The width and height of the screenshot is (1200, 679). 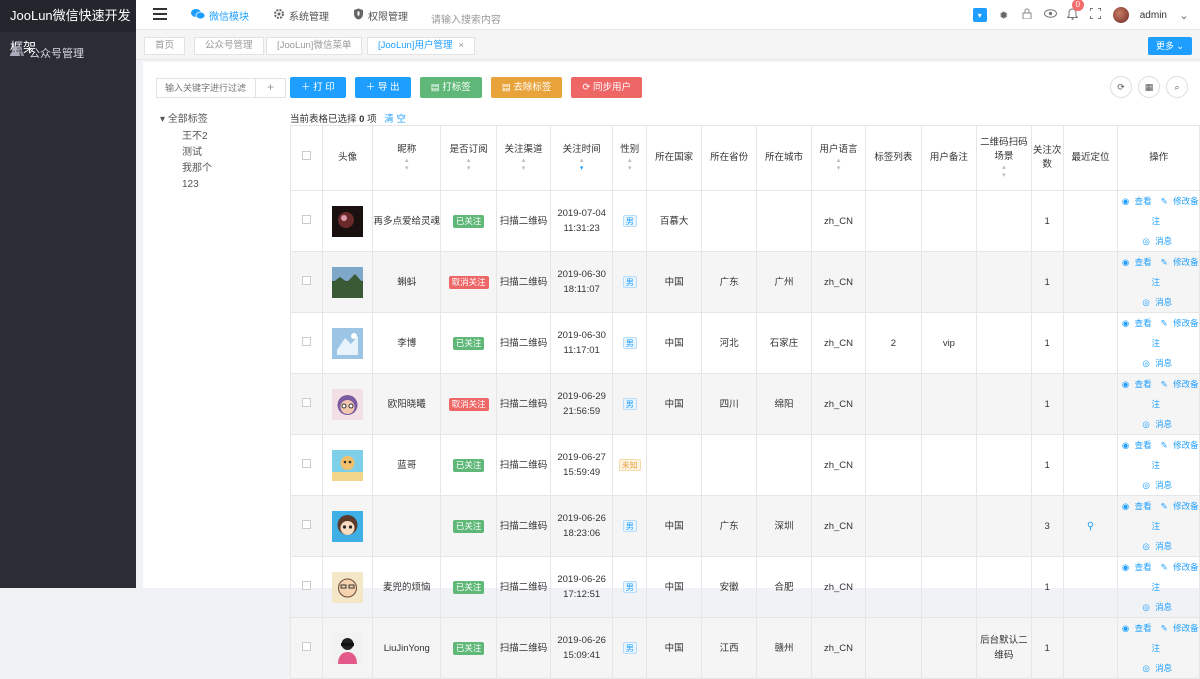 I want to click on close-icon: ×, so click(x=461, y=45).